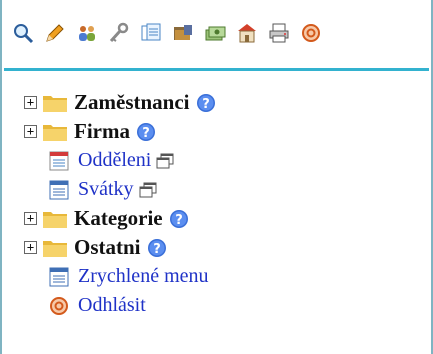  Describe the element at coordinates (106, 189) in the screenshot. I see `tree-item-label: Svátky` at that location.